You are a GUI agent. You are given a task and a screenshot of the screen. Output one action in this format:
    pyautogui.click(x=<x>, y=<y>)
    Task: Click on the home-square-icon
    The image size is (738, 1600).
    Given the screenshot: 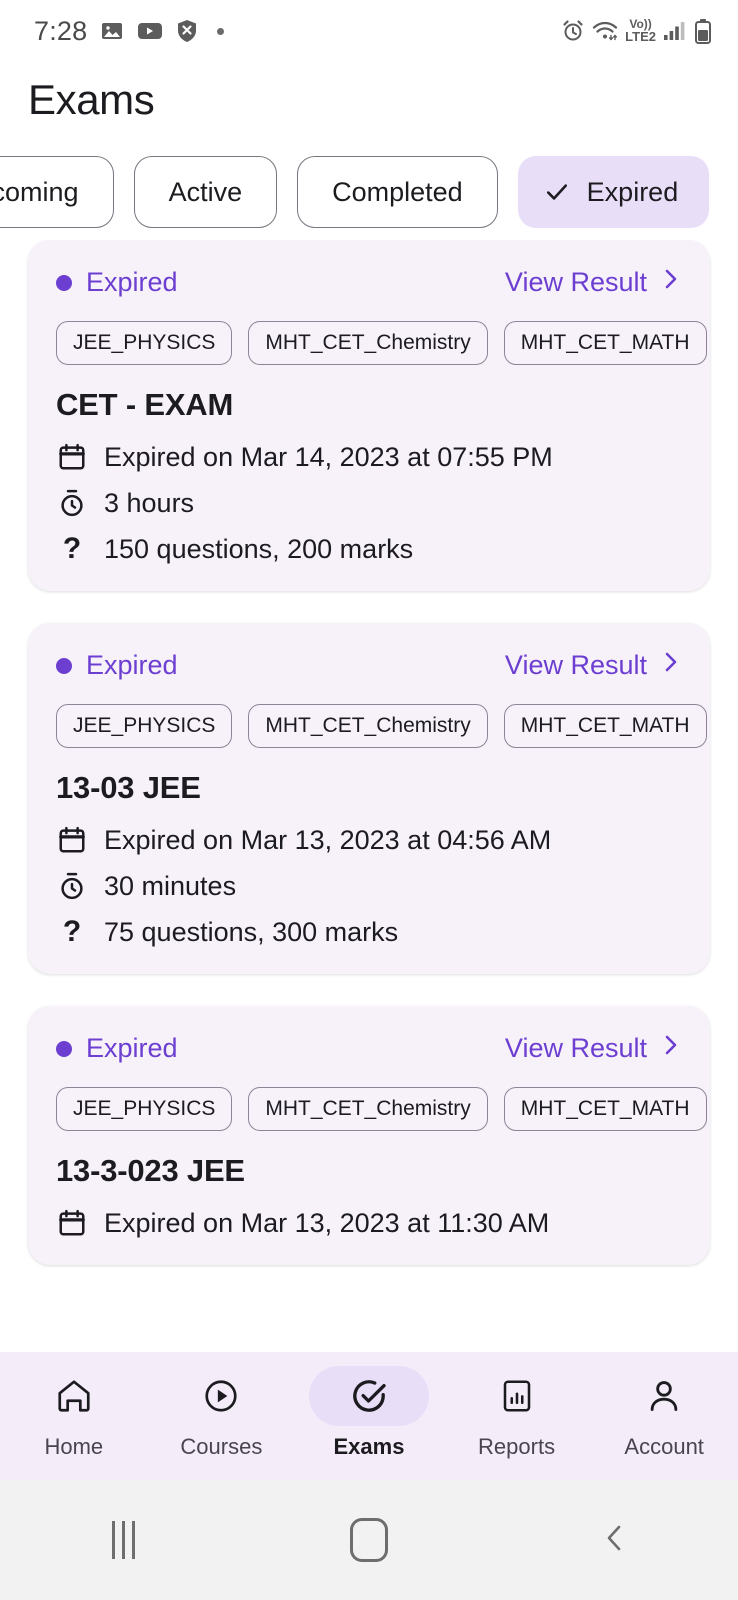 What is the action you would take?
    pyautogui.click(x=369, y=1540)
    